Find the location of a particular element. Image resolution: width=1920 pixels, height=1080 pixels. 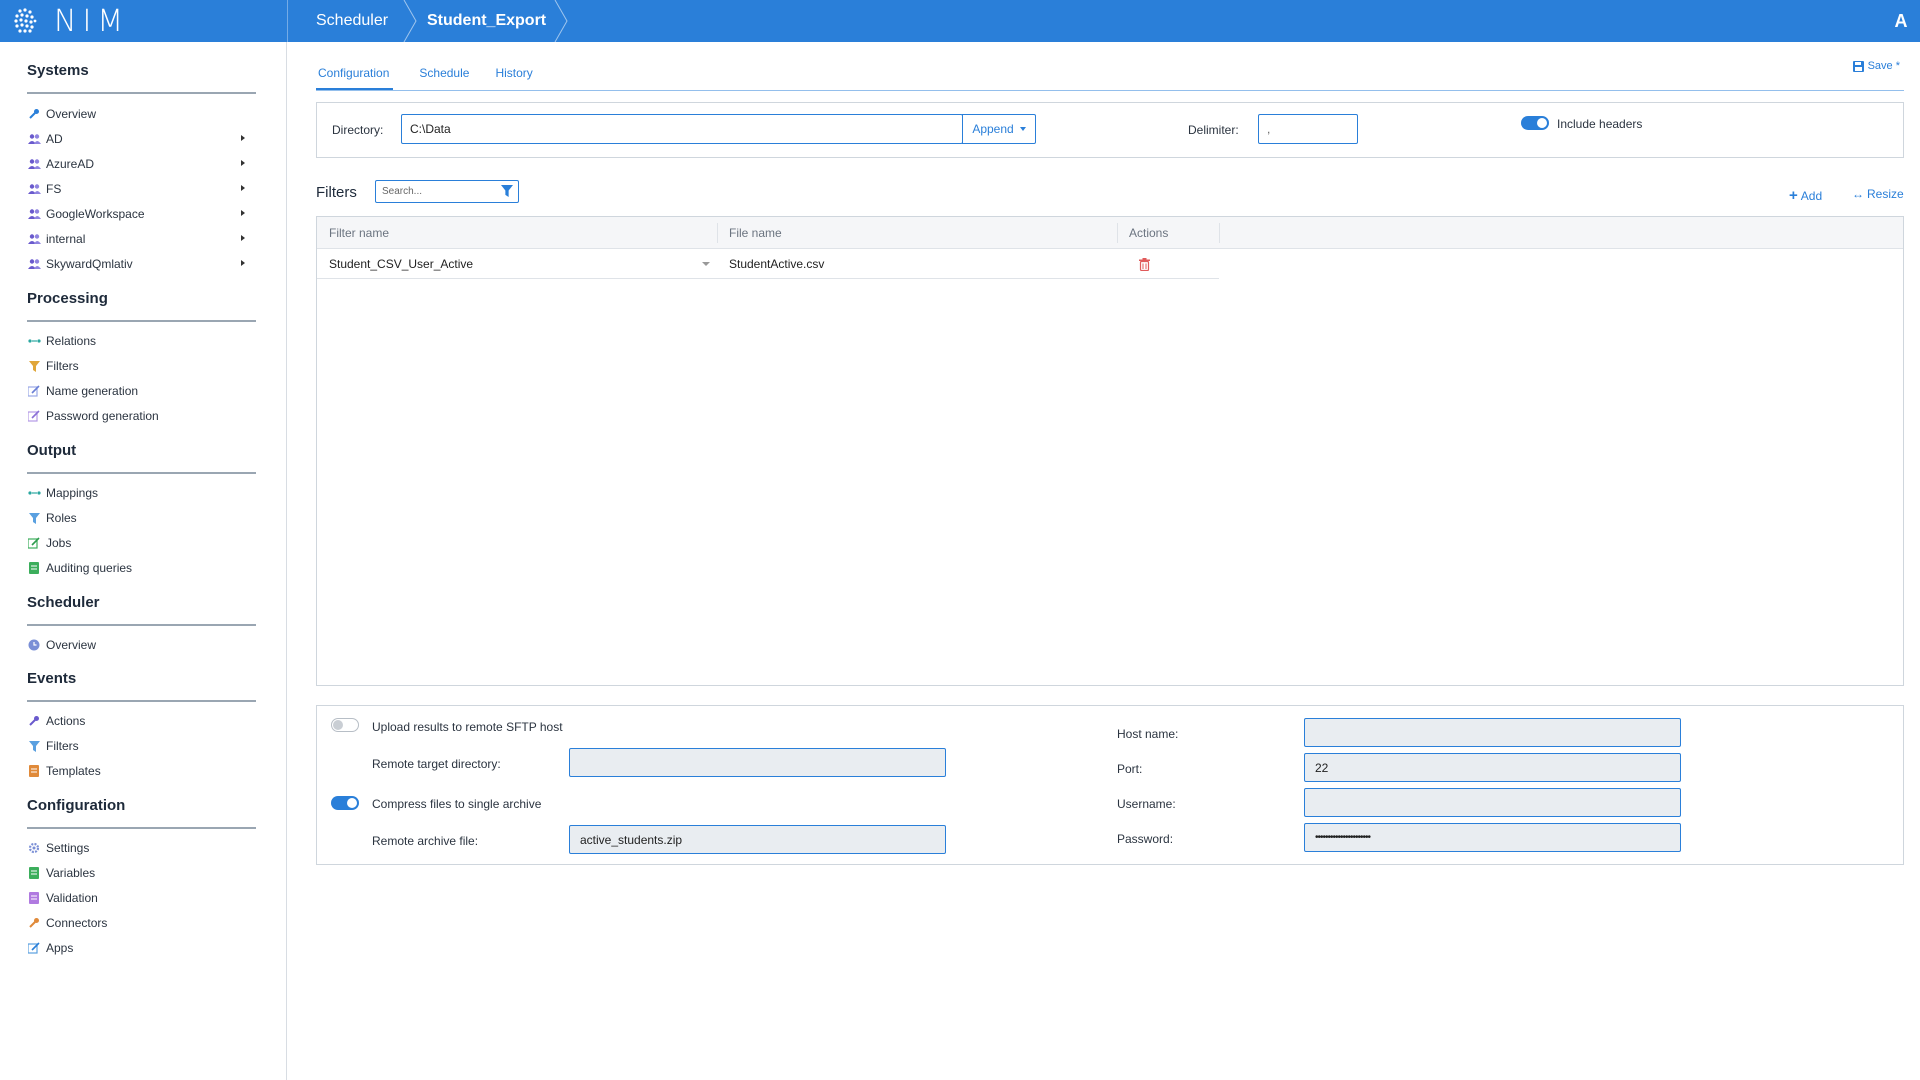

column-header-filter-name: Filter name is located at coordinates (359, 233).